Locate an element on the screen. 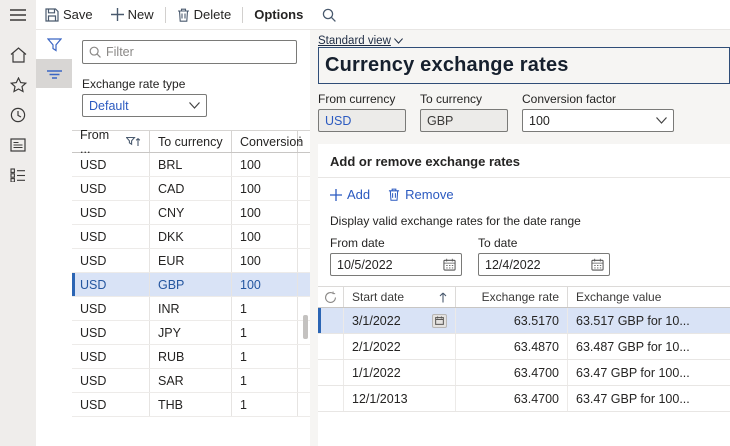 Image resolution: width=730 pixels, height=446 pixels. to-date-input is located at coordinates (530, 264).